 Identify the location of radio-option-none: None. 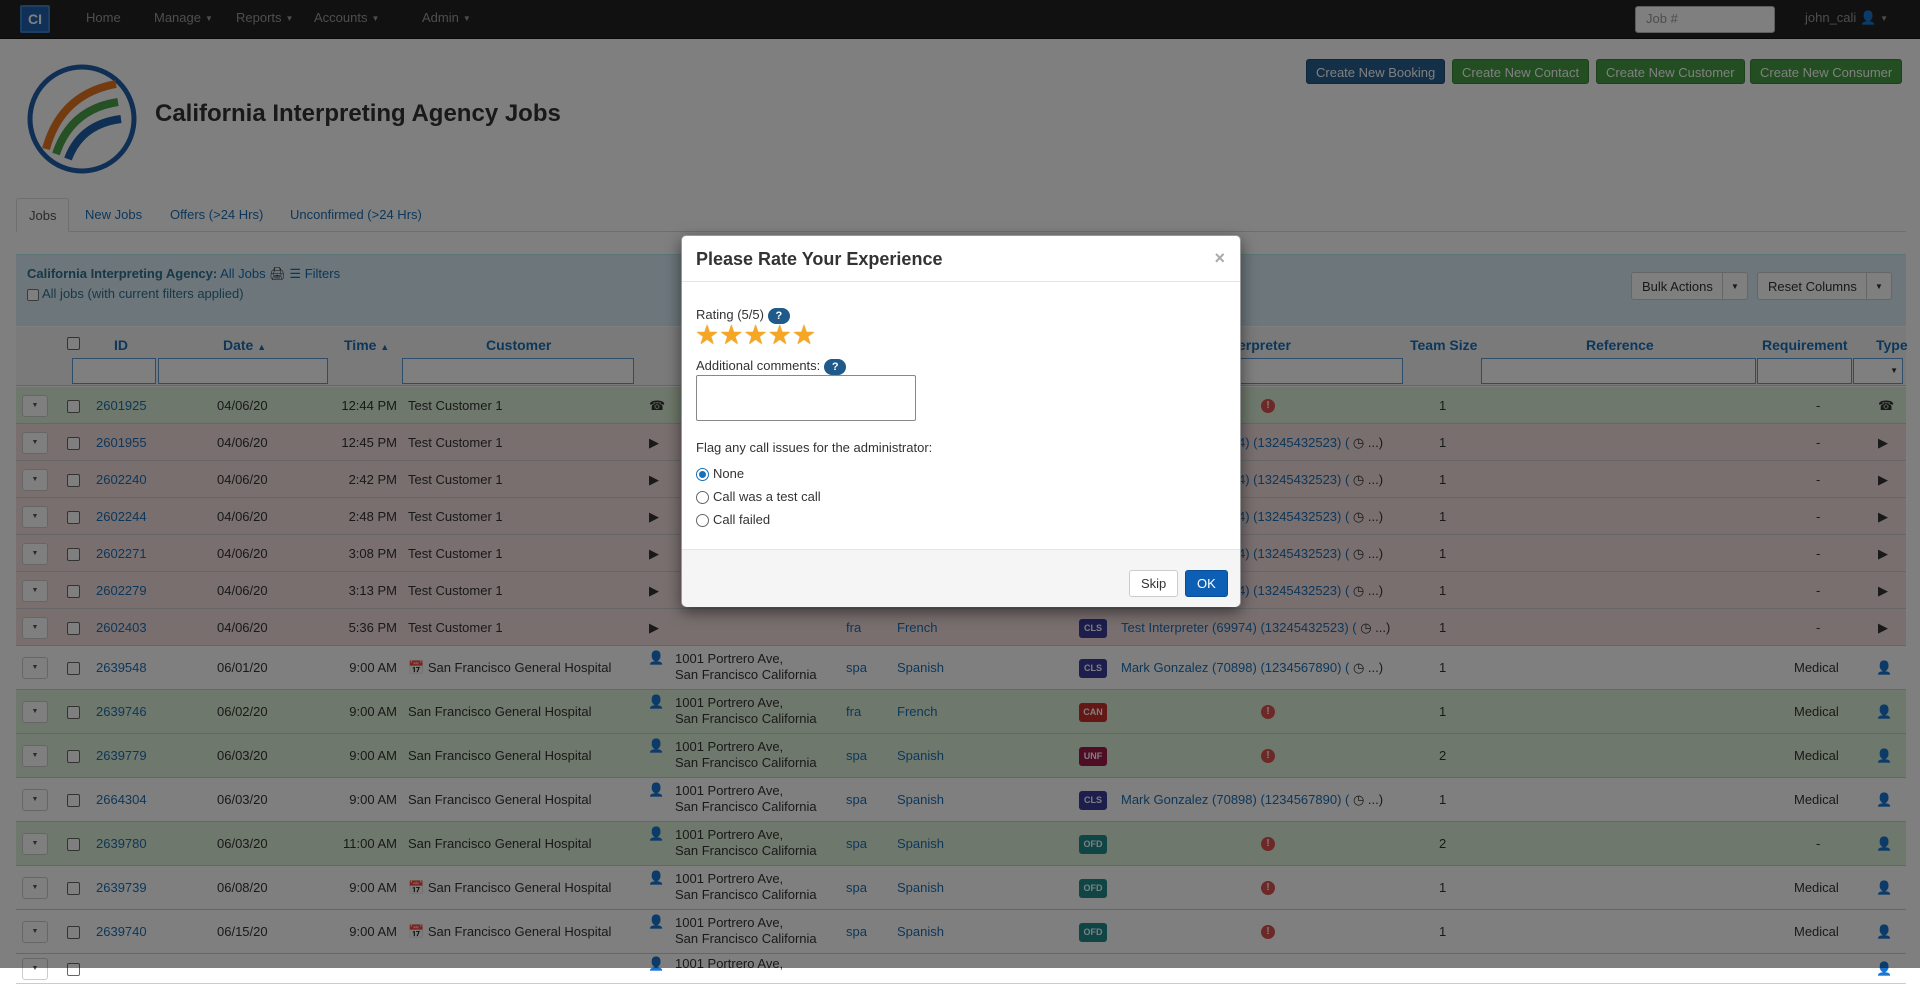
(720, 474).